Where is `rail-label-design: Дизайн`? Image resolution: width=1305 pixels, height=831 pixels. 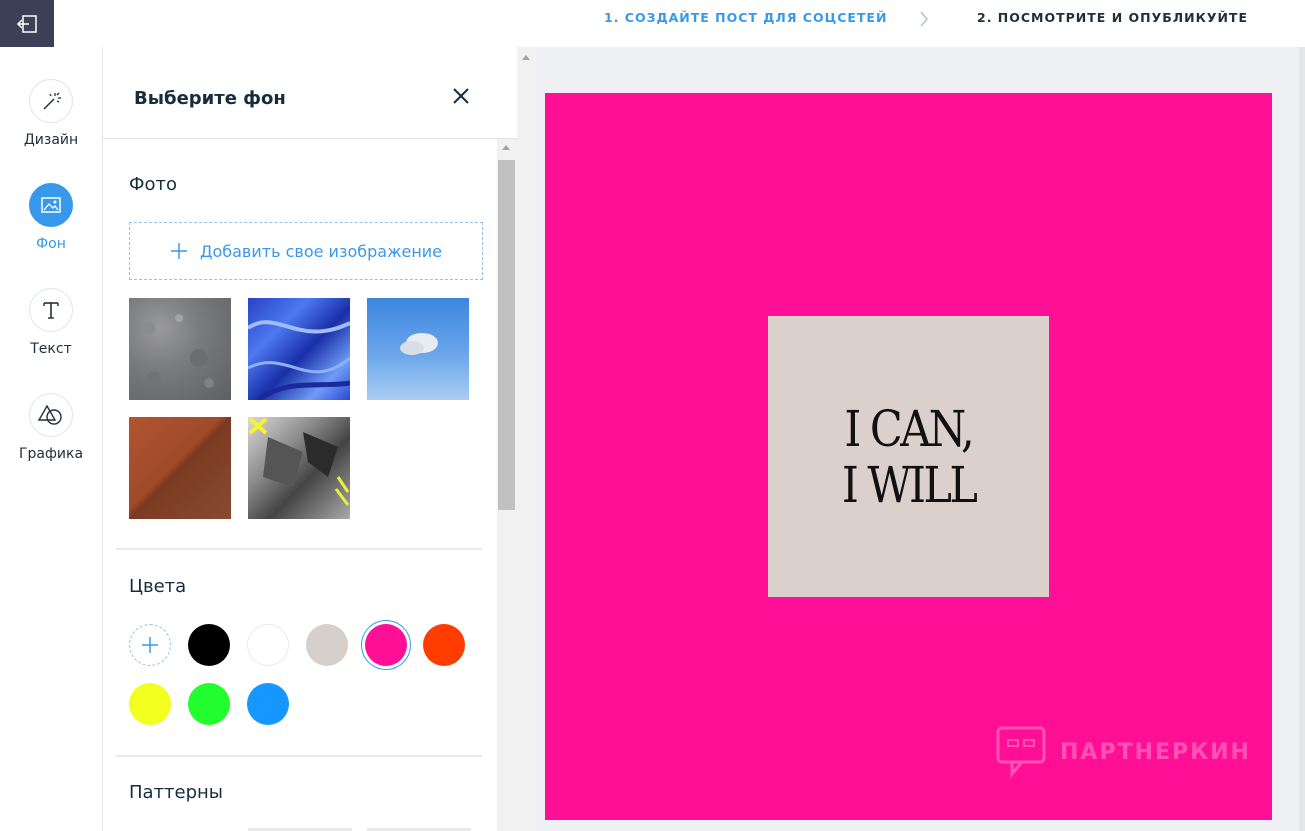 rail-label-design: Дизайн is located at coordinates (51, 140).